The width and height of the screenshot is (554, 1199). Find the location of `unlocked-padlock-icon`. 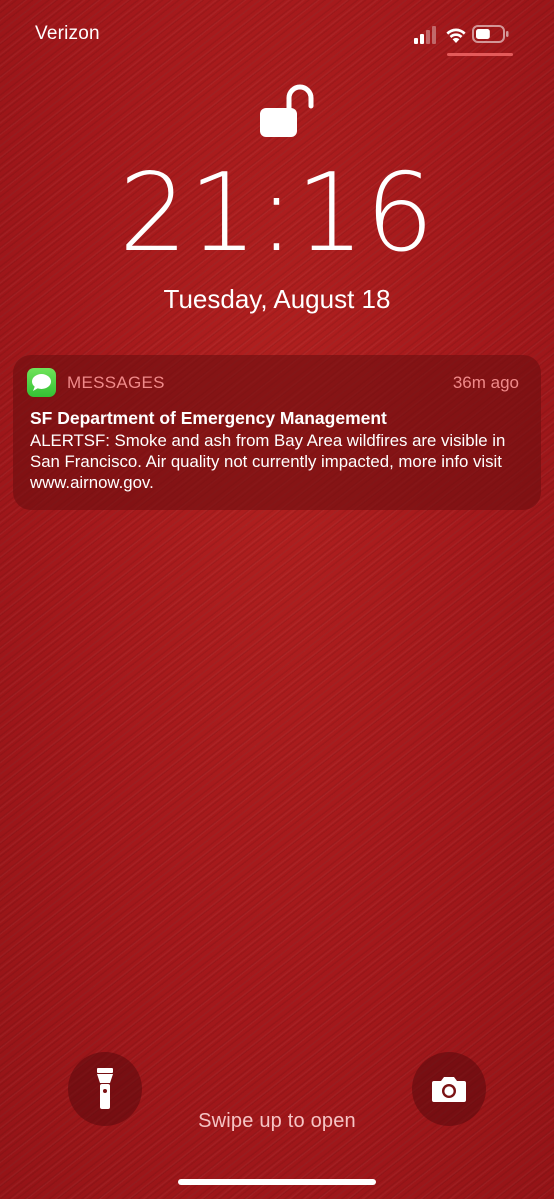

unlocked-padlock-icon is located at coordinates (287, 110).